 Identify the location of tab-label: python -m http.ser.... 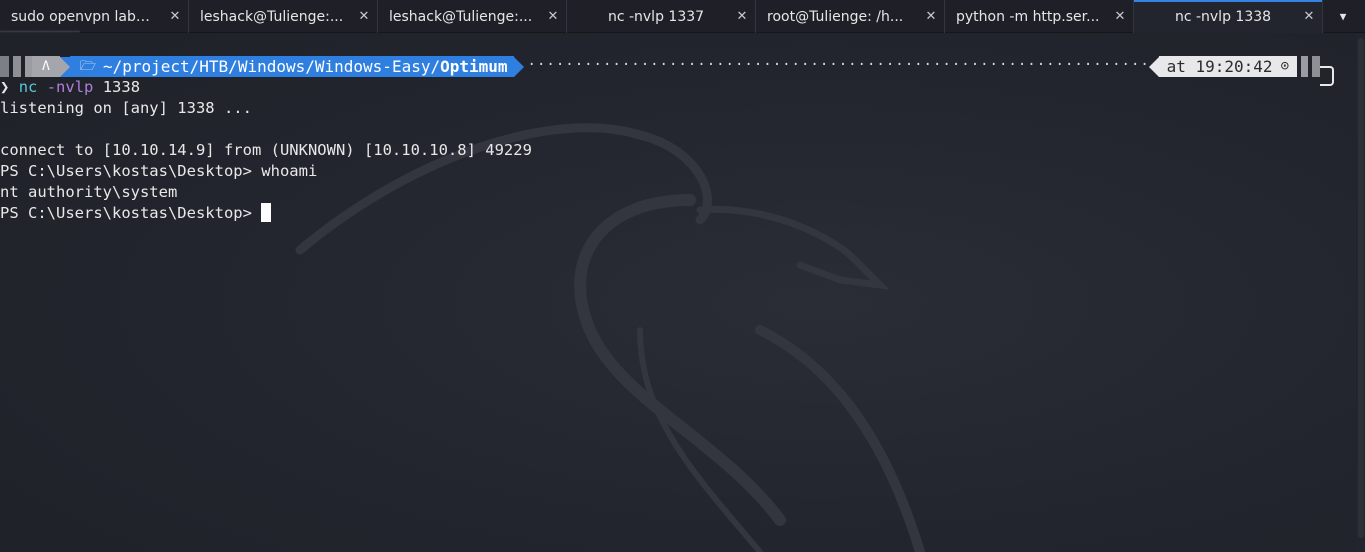
(1028, 16).